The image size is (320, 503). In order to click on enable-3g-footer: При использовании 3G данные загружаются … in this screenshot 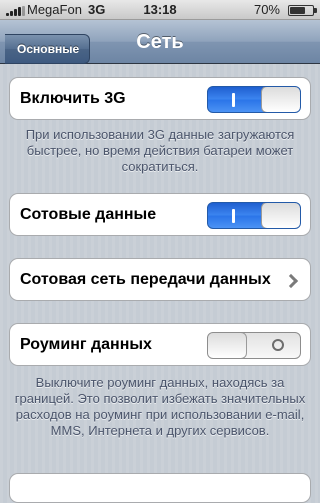, I will do `click(160, 150)`.